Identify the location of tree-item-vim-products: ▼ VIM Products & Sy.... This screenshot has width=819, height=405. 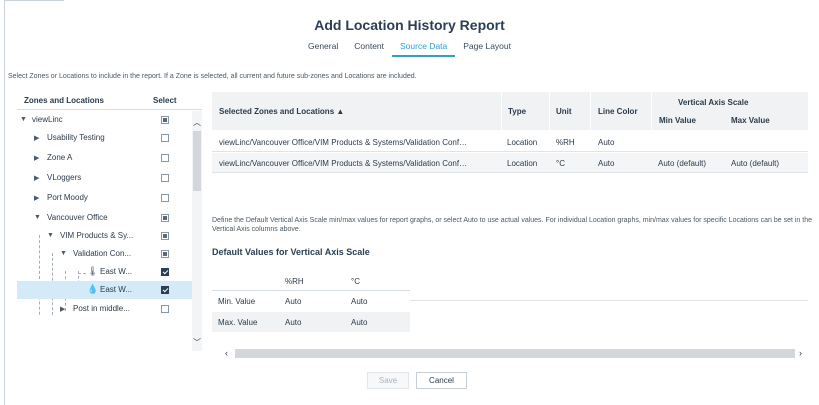
(104, 236).